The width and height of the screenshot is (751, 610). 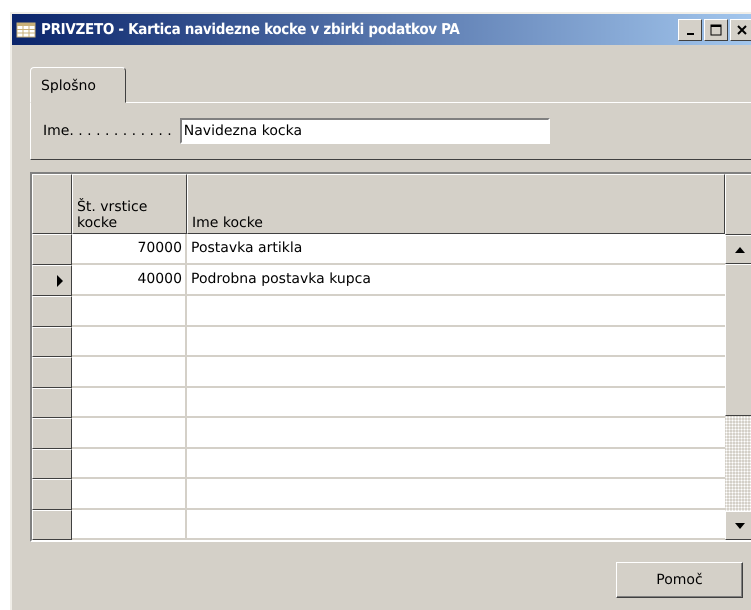 I want to click on down-arrow-icon, so click(x=739, y=525).